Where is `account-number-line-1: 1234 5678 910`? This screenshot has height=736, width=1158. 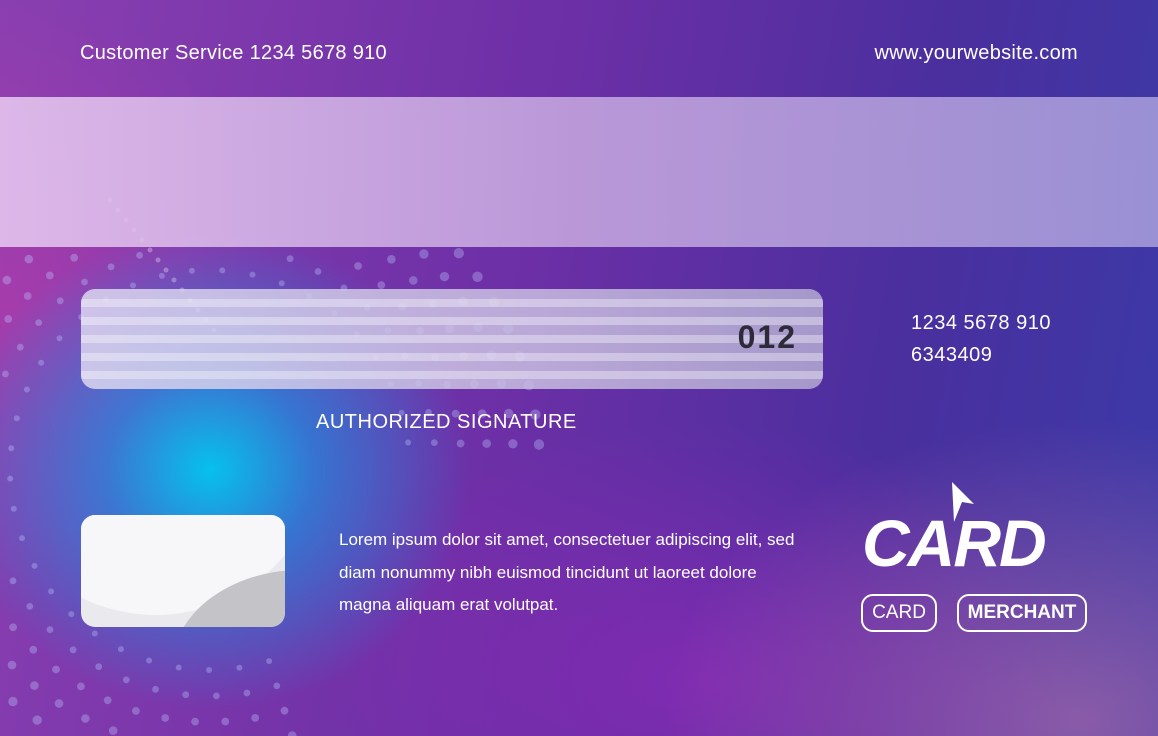 account-number-line-1: 1234 5678 910 is located at coordinates (981, 323).